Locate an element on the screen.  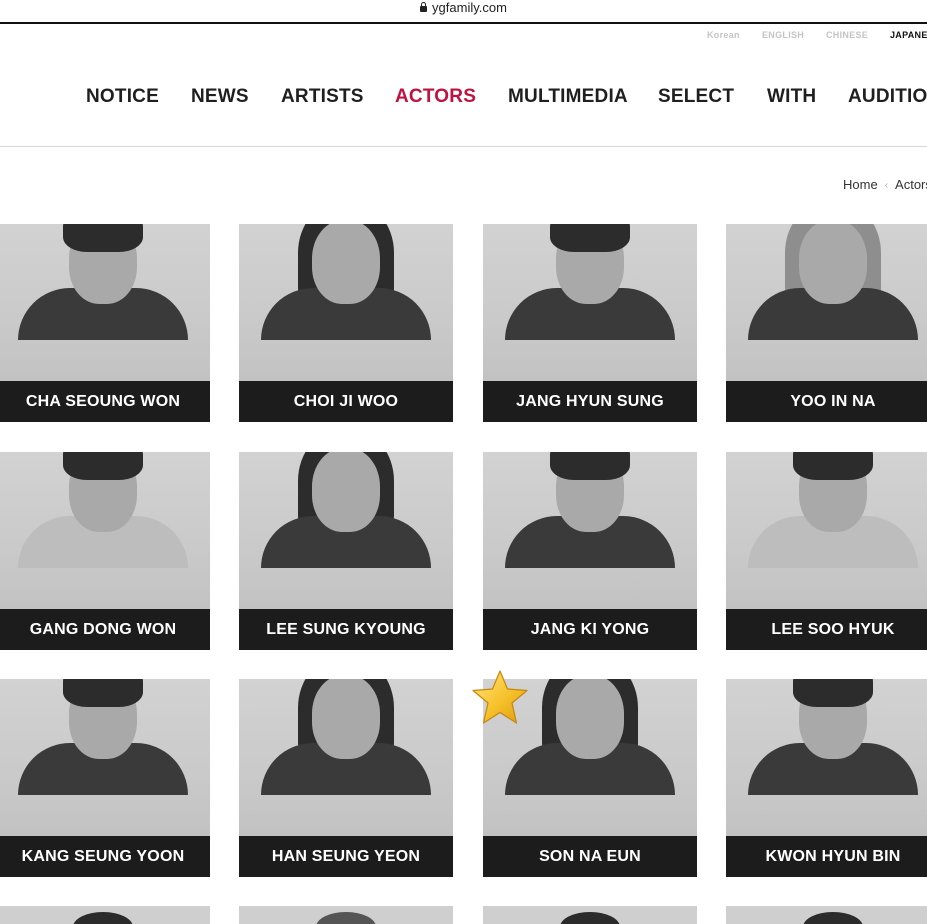
actor-card: JANG KI YONG is located at coordinates (590, 551).